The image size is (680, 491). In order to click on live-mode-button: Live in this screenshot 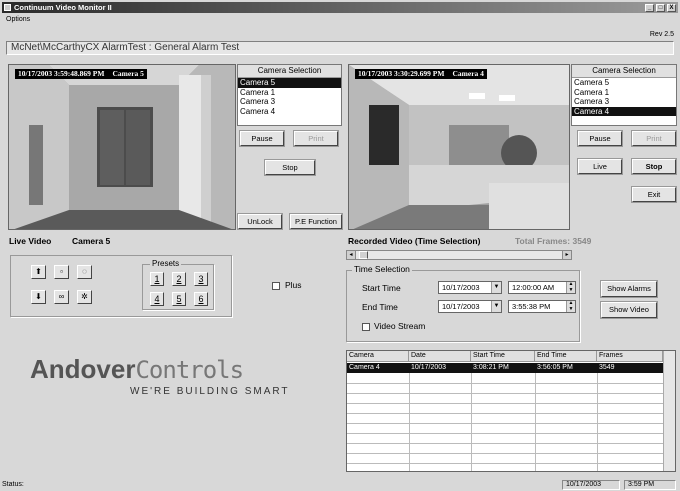, I will do `click(600, 166)`.